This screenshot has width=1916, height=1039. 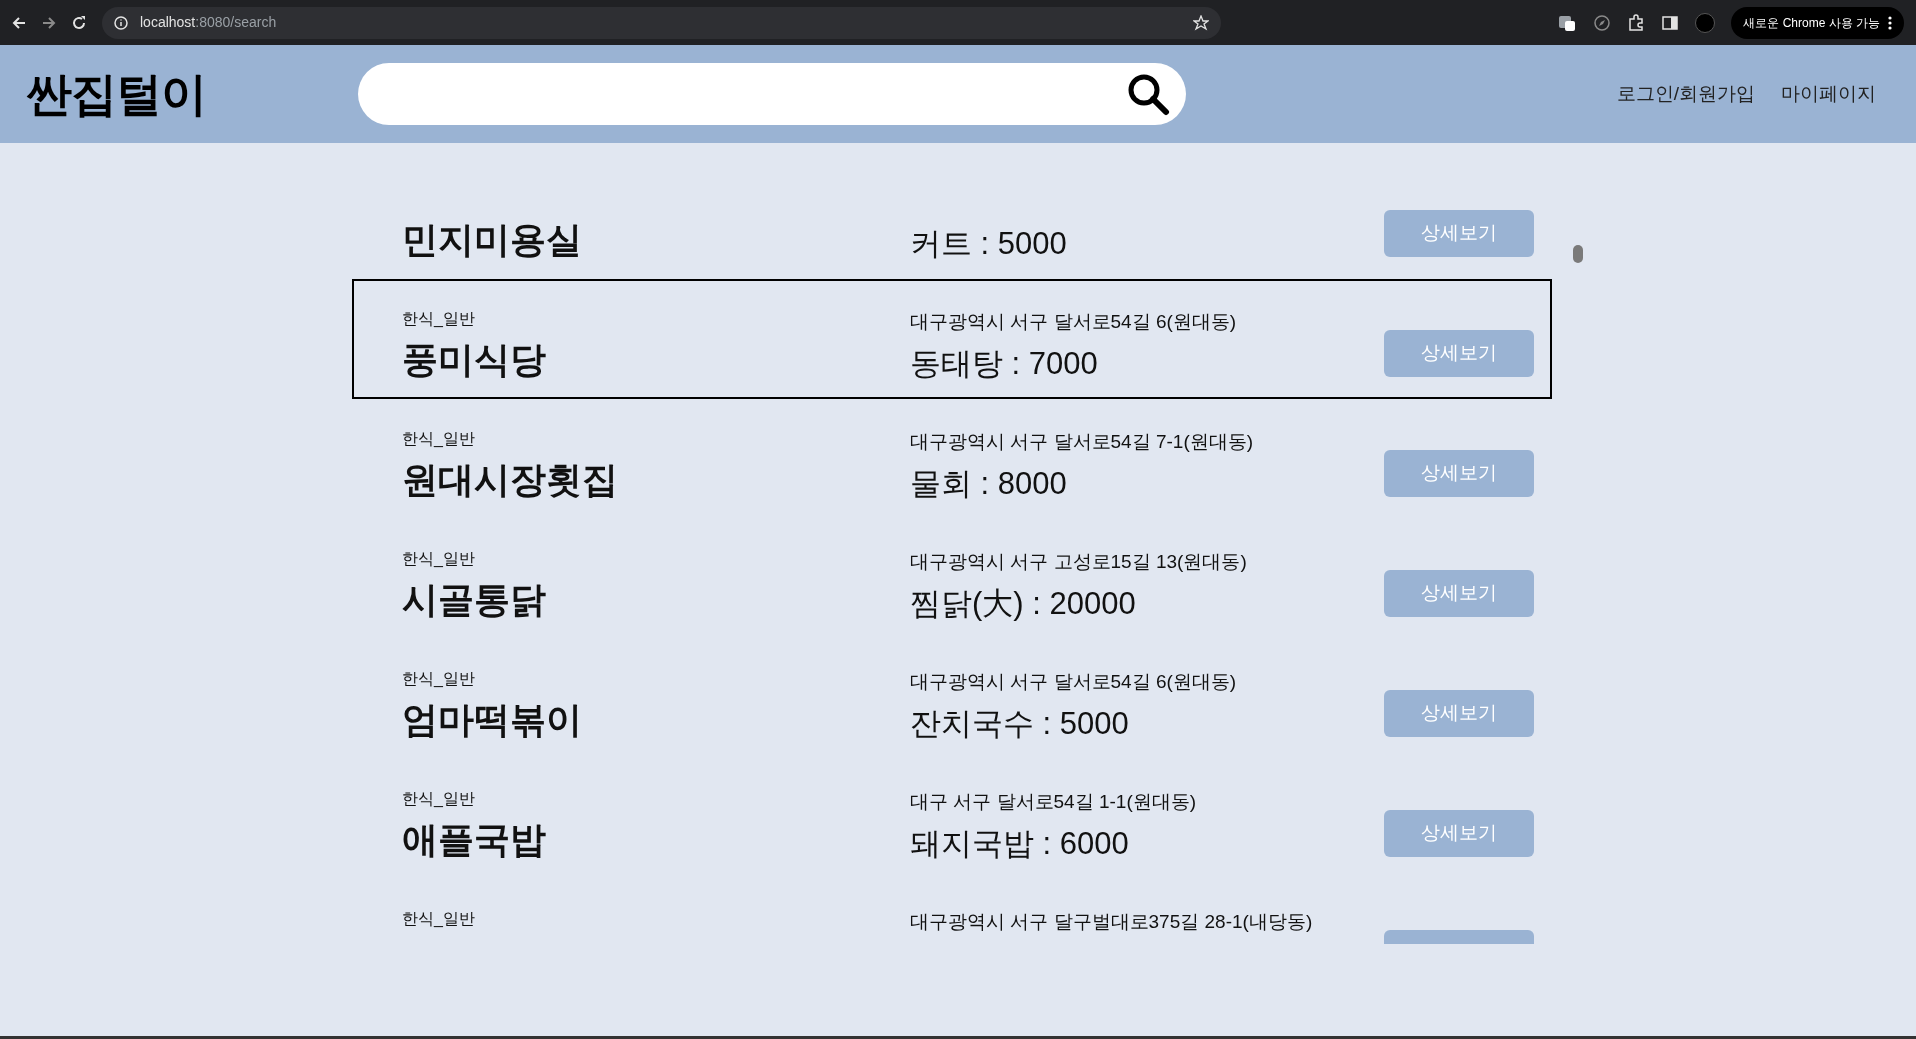 What do you see at coordinates (1578, 254) in the screenshot?
I see `scrollbar-thumb` at bounding box center [1578, 254].